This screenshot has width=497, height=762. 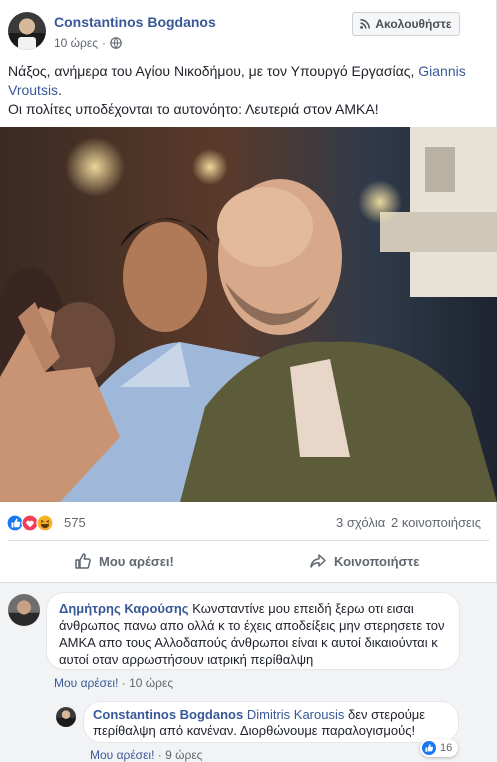 What do you see at coordinates (248, 561) in the screenshot?
I see `post-actions: Μου αρέσει! Κοινοποιήστε` at bounding box center [248, 561].